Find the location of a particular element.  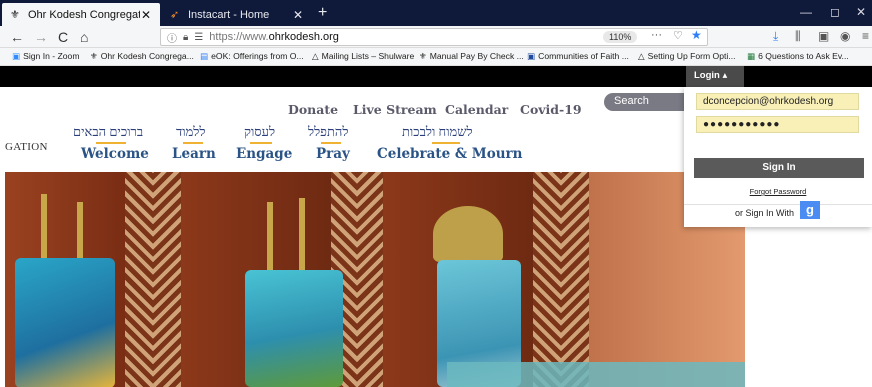

maximize-button: ◻ is located at coordinates (835, 12).